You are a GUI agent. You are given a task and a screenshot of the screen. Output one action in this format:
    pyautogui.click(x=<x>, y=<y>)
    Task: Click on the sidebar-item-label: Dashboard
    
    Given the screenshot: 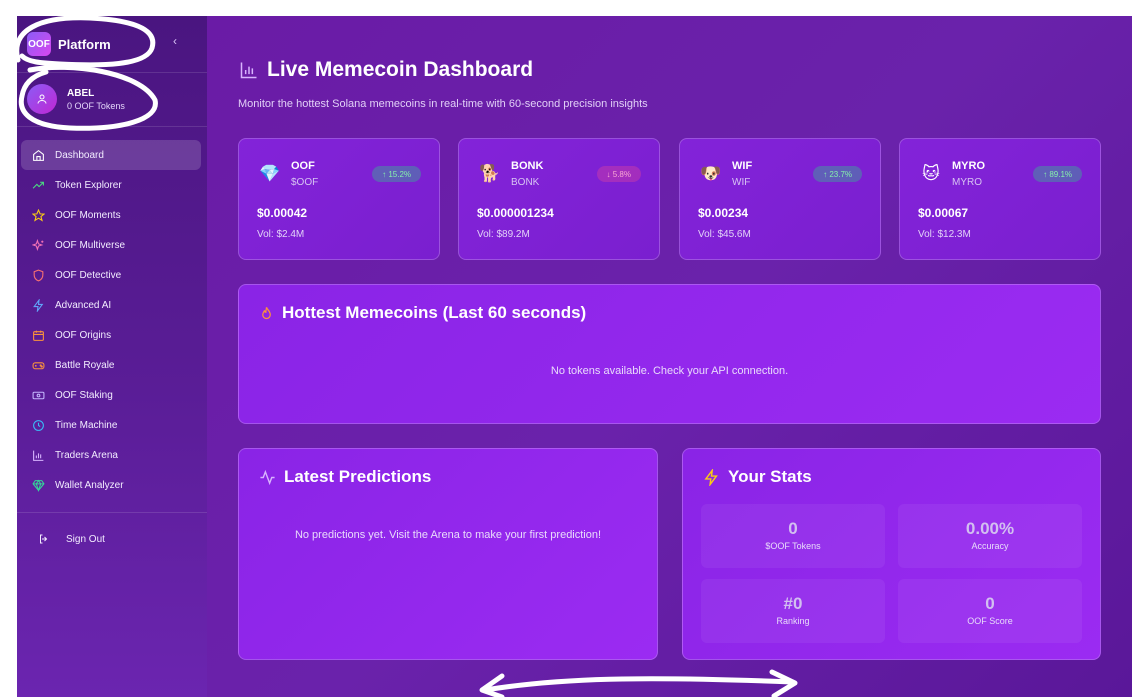 What is the action you would take?
    pyautogui.click(x=79, y=155)
    